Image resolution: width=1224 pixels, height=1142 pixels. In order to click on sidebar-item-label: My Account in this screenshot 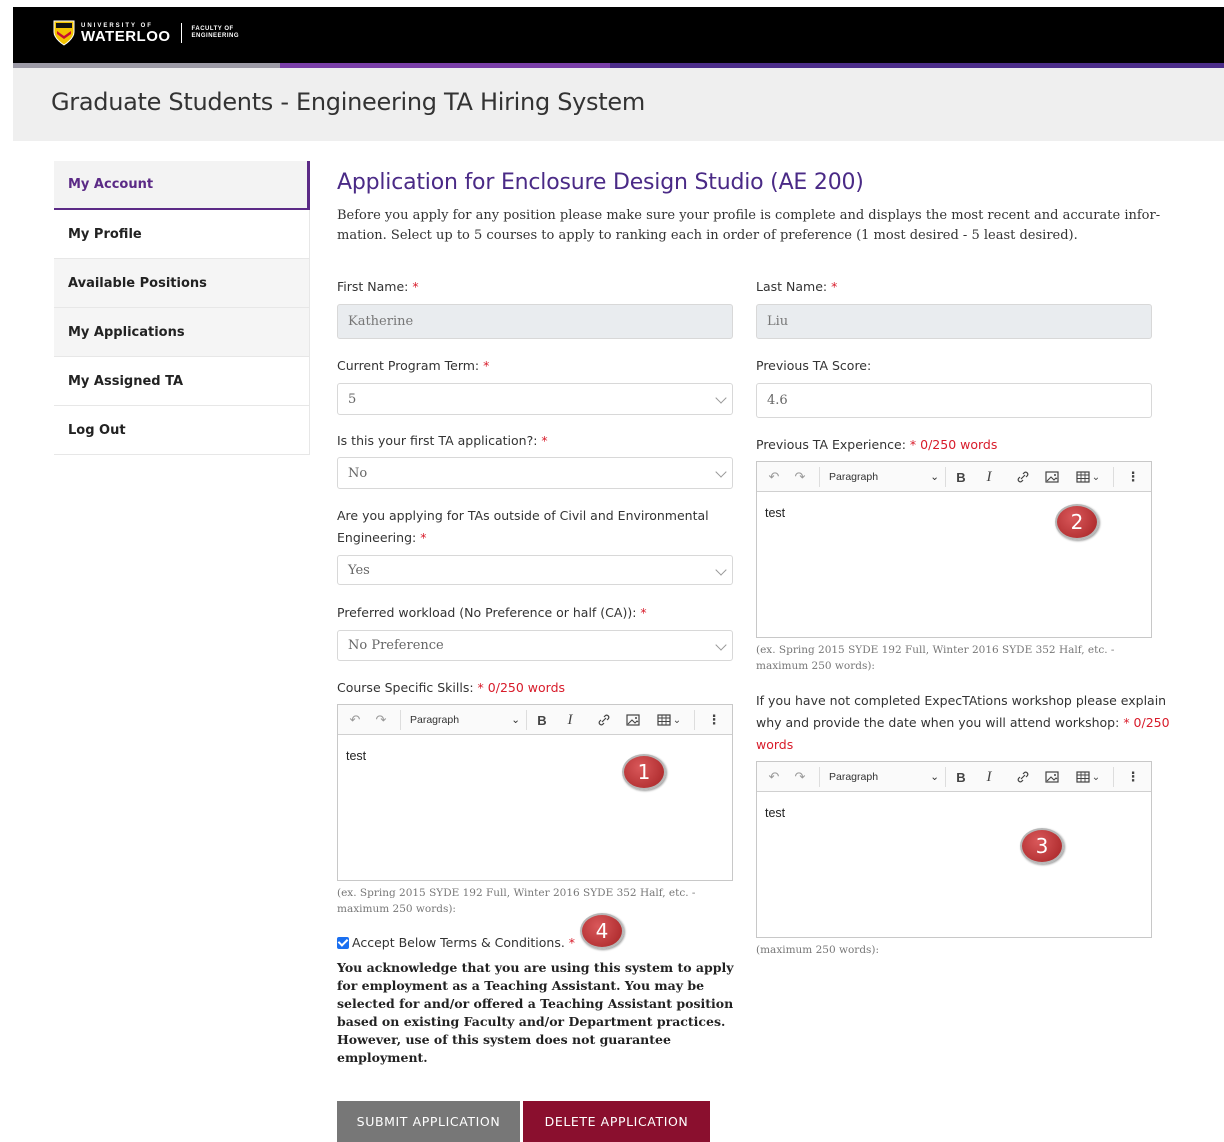, I will do `click(111, 184)`.